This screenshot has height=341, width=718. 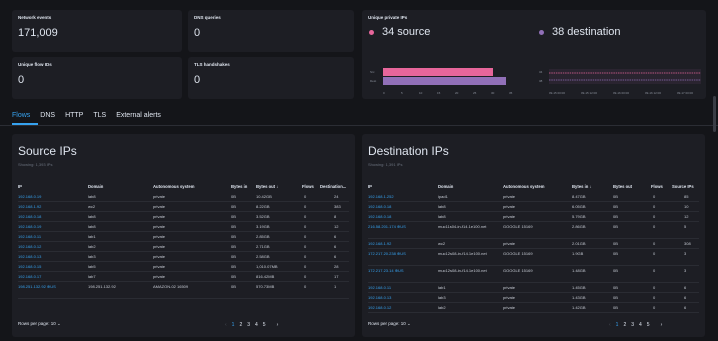 What do you see at coordinates (92, 216) in the screenshot?
I see `cell-domain: lab8` at bounding box center [92, 216].